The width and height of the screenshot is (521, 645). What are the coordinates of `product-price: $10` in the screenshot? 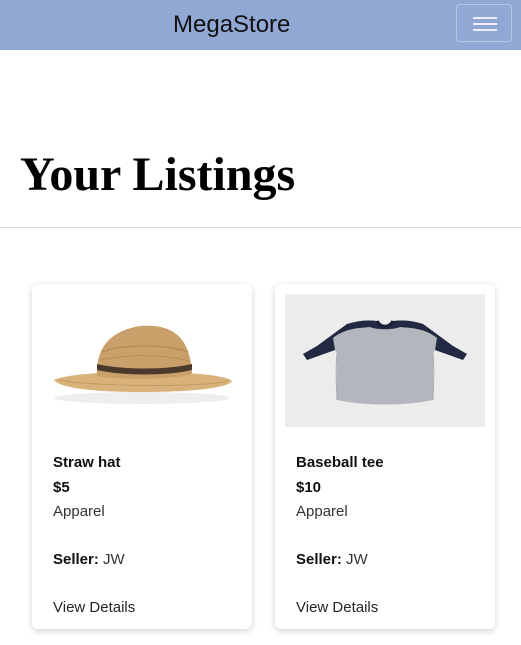 It's located at (309, 487).